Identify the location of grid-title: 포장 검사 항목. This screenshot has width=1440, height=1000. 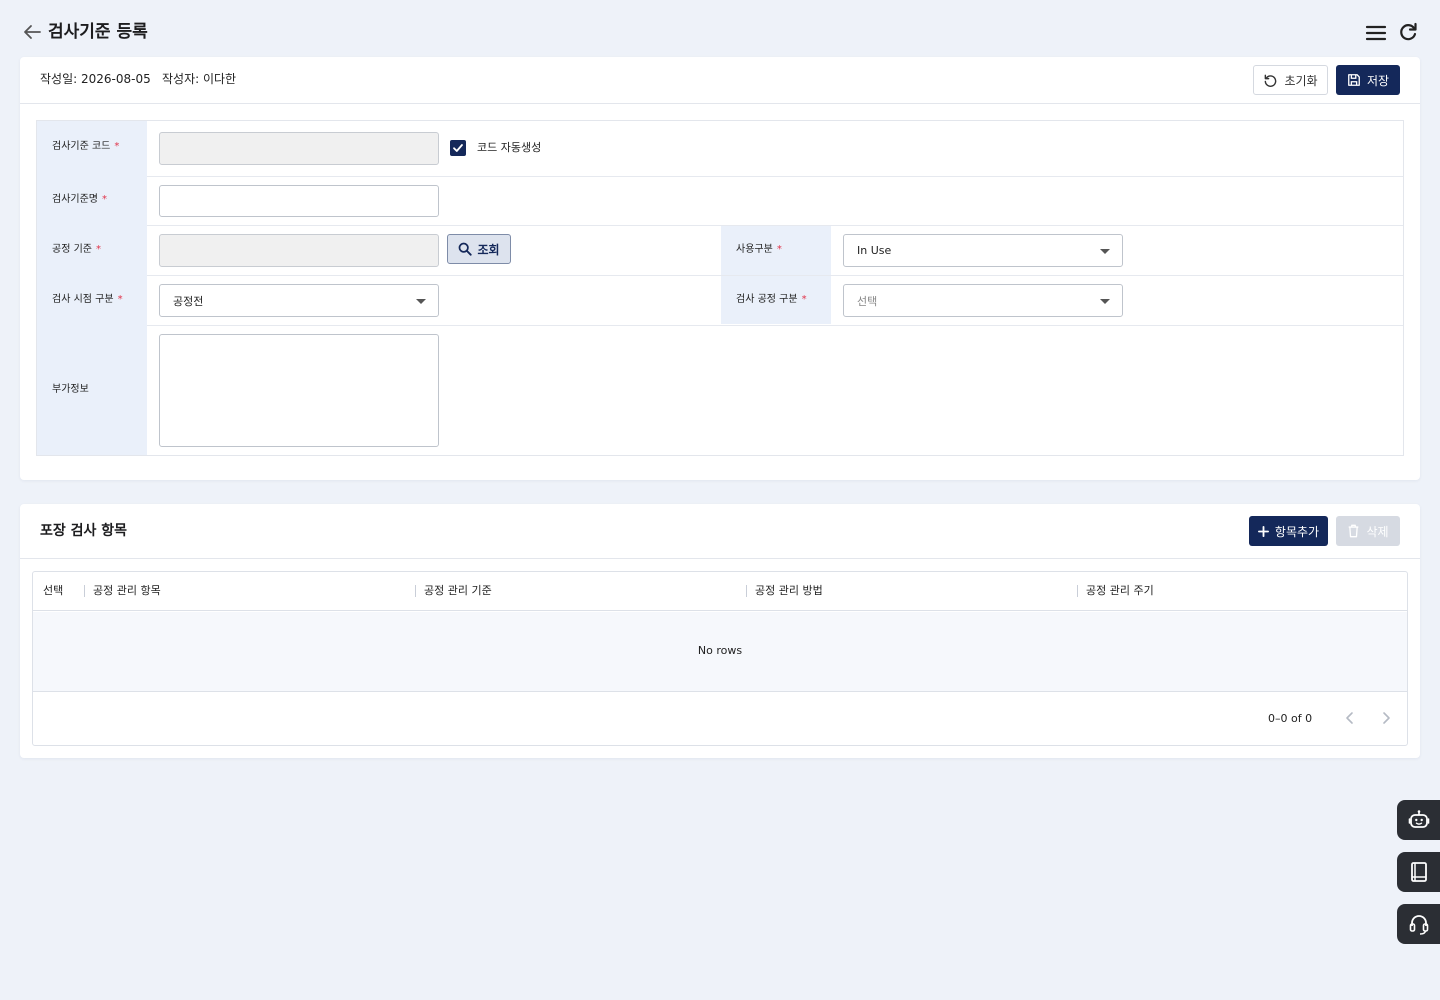
(84, 531).